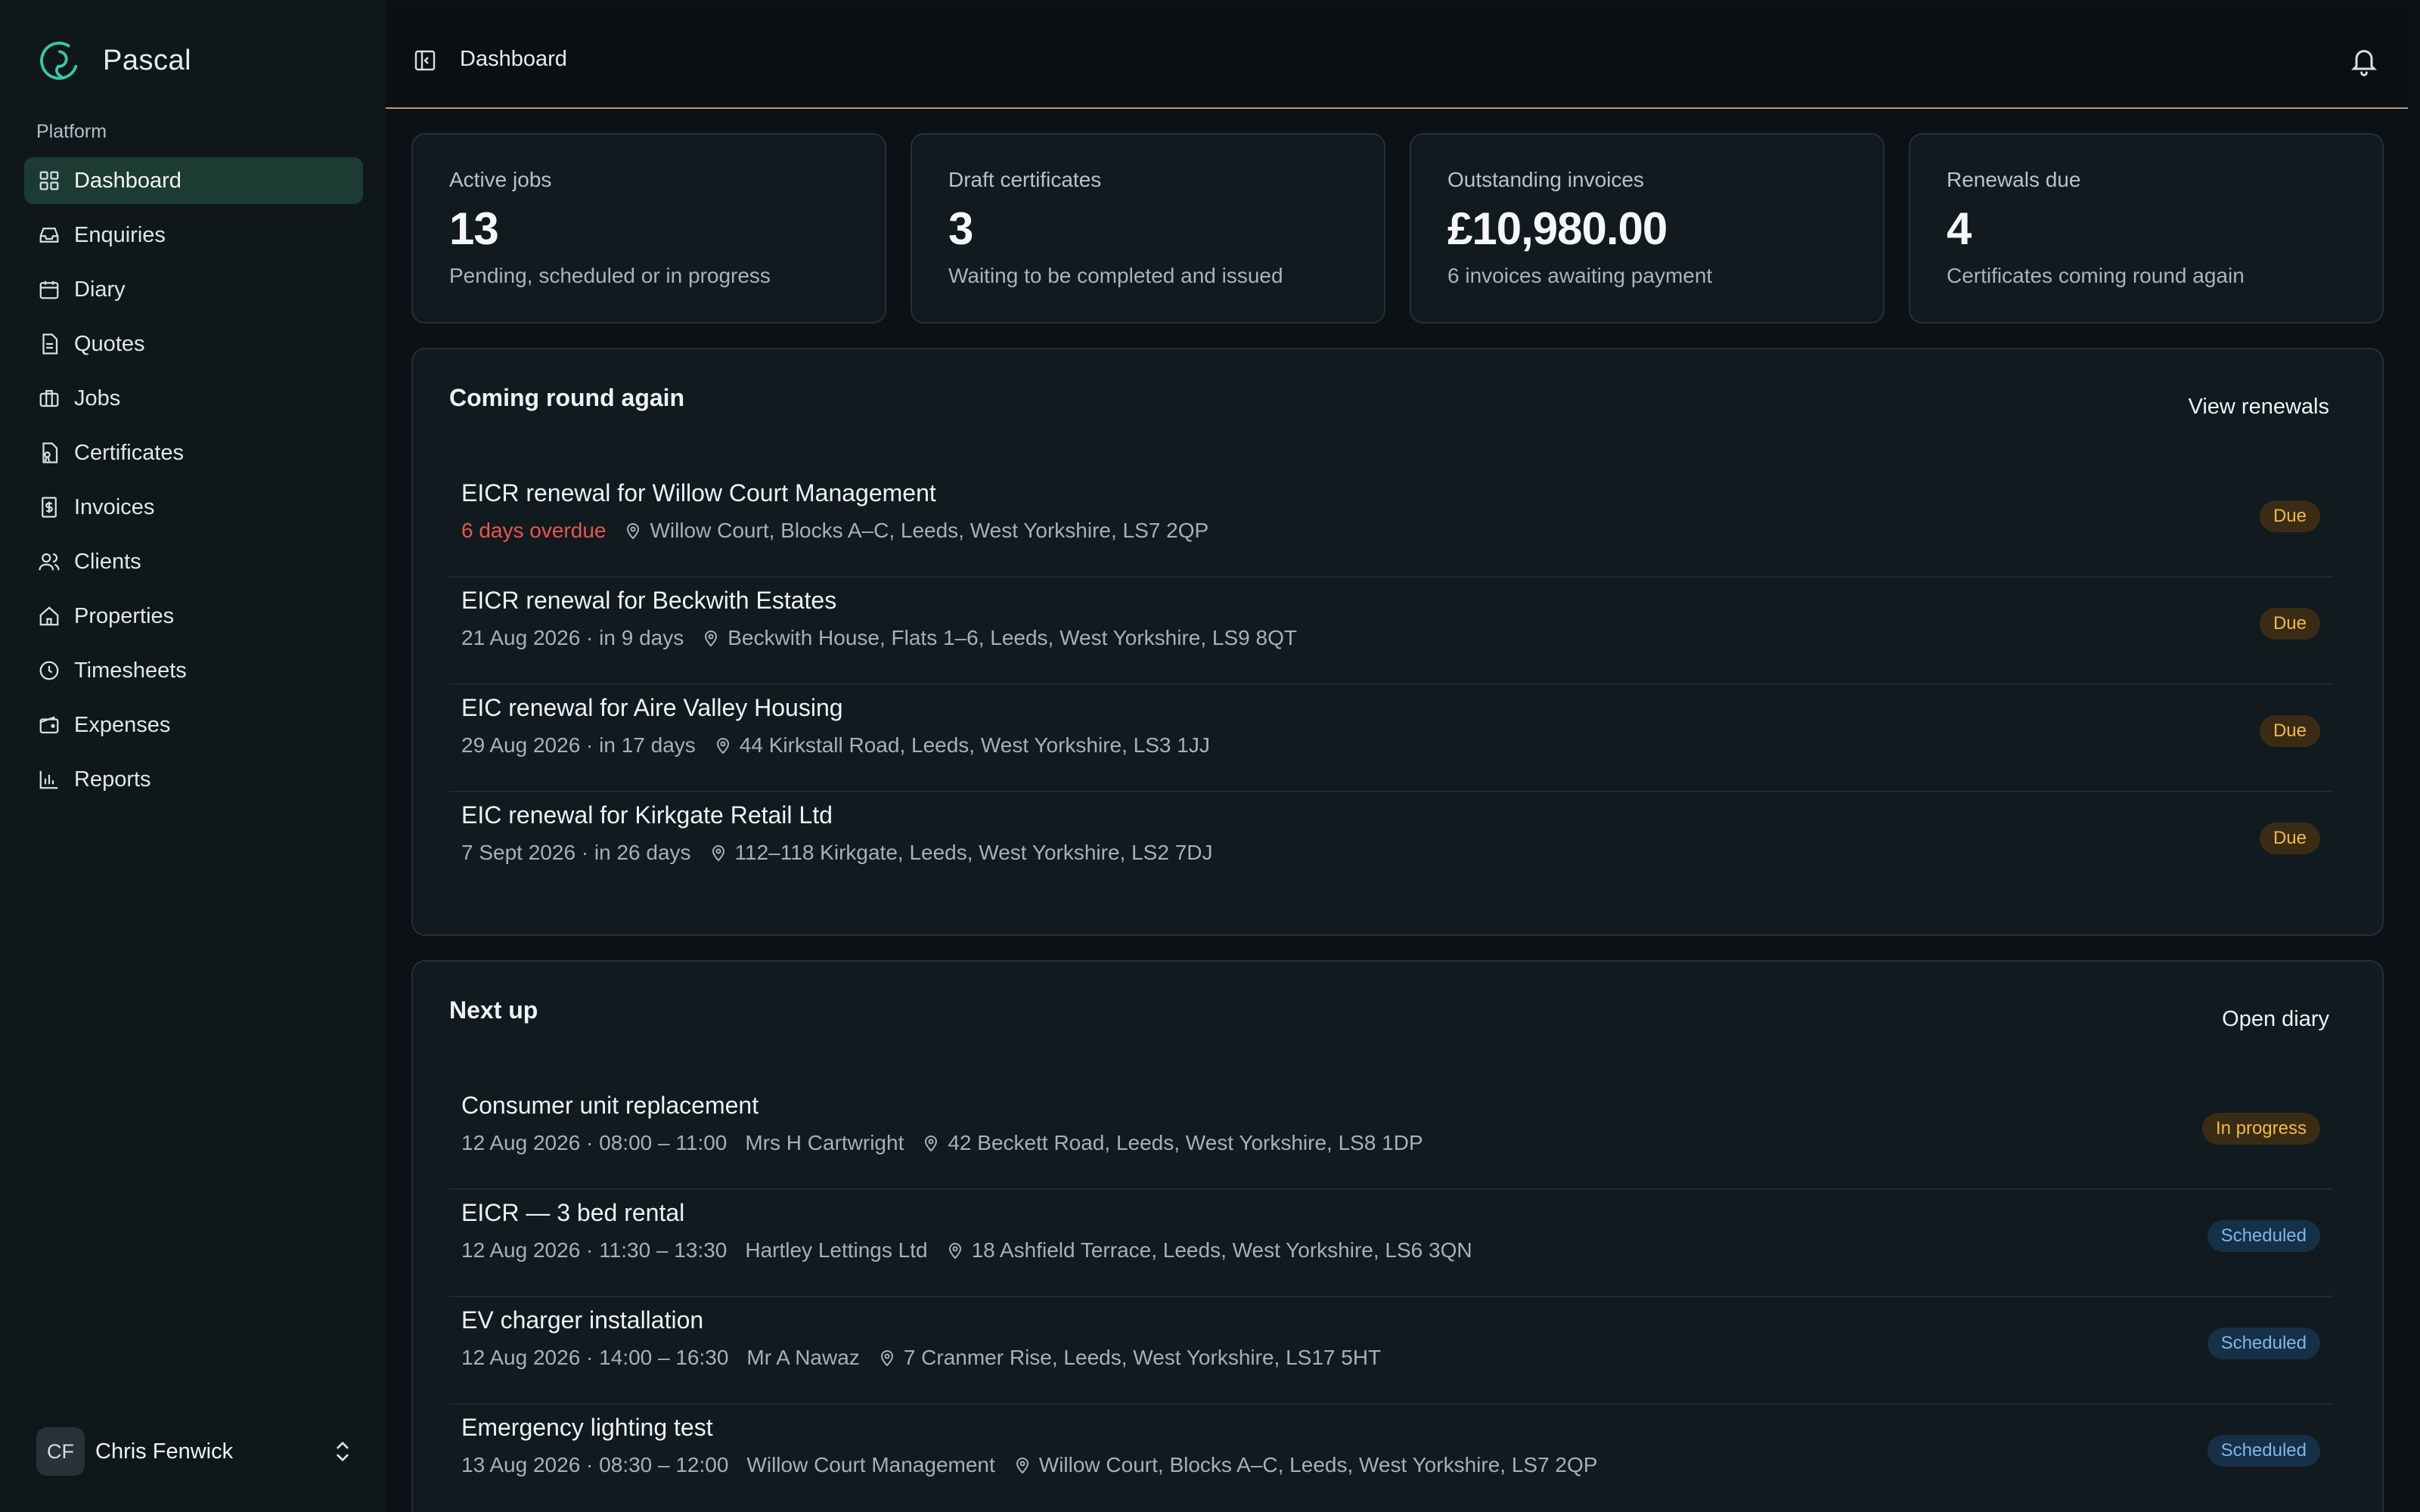 The height and width of the screenshot is (1512, 2420). Describe the element at coordinates (193, 780) in the screenshot. I see `sidebar-item-reports: Reports` at that location.